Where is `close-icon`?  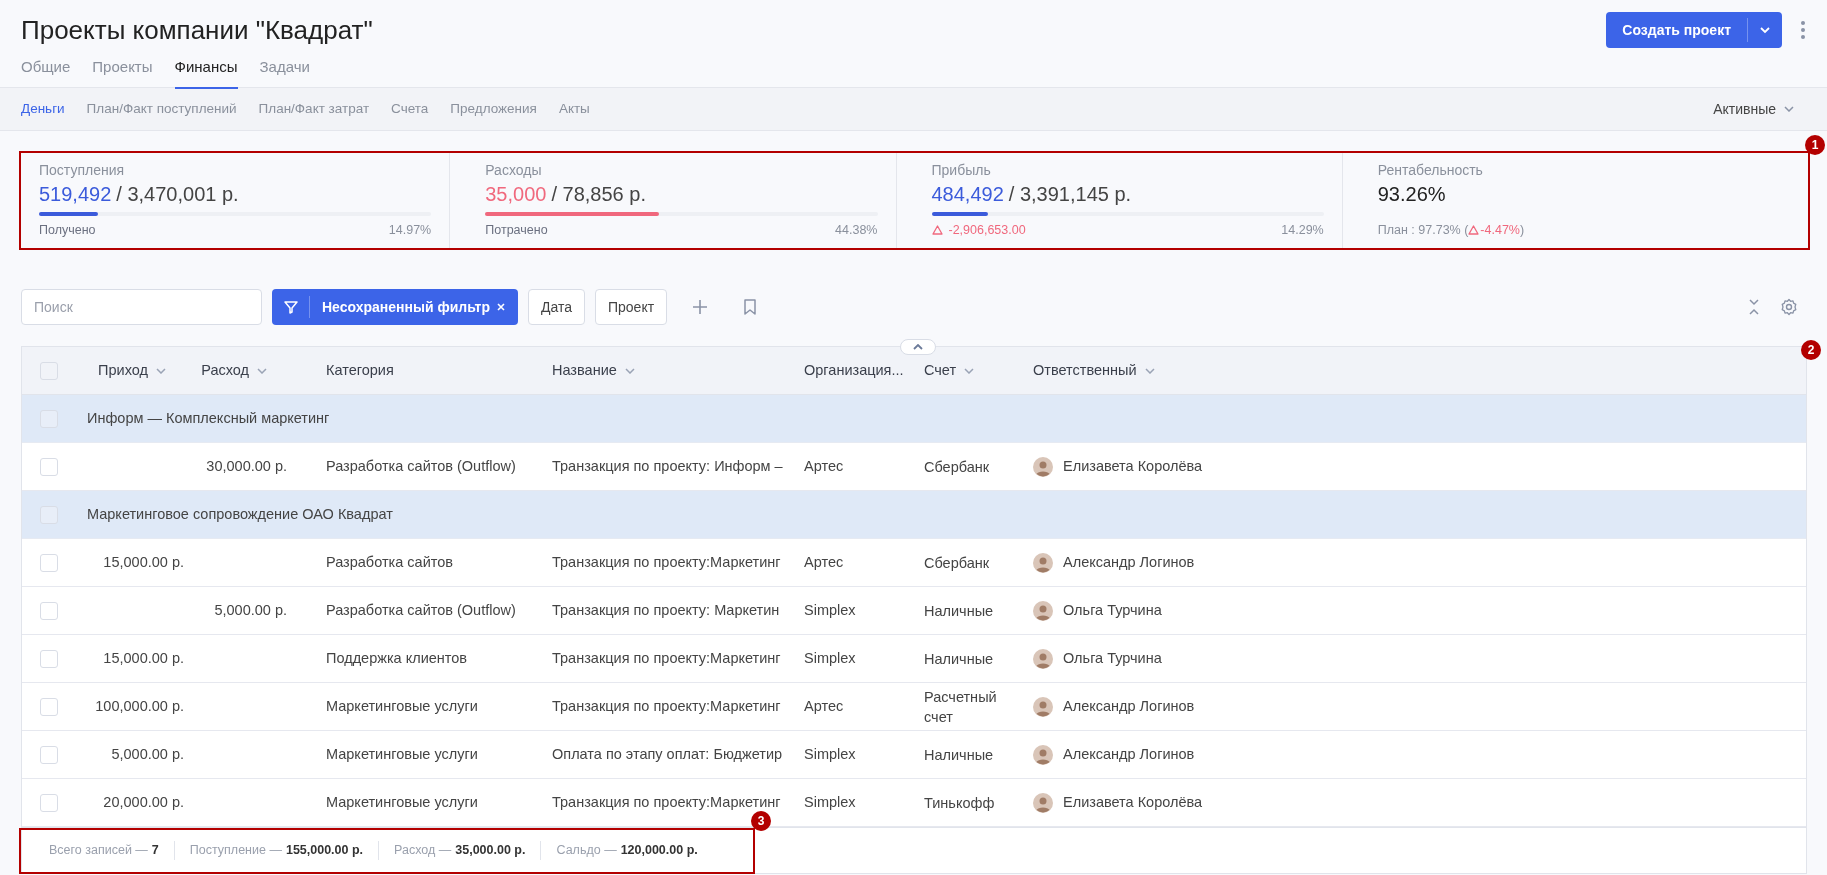 close-icon is located at coordinates (500, 307).